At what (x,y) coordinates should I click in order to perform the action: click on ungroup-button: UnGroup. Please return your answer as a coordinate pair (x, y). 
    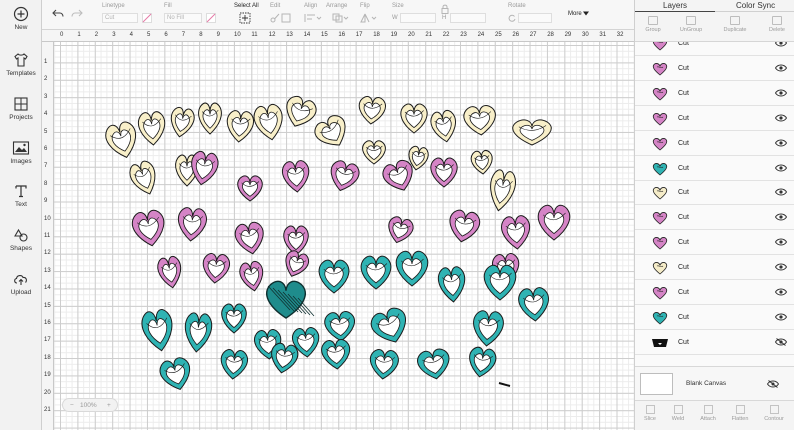
    Looking at the image, I should click on (691, 24).